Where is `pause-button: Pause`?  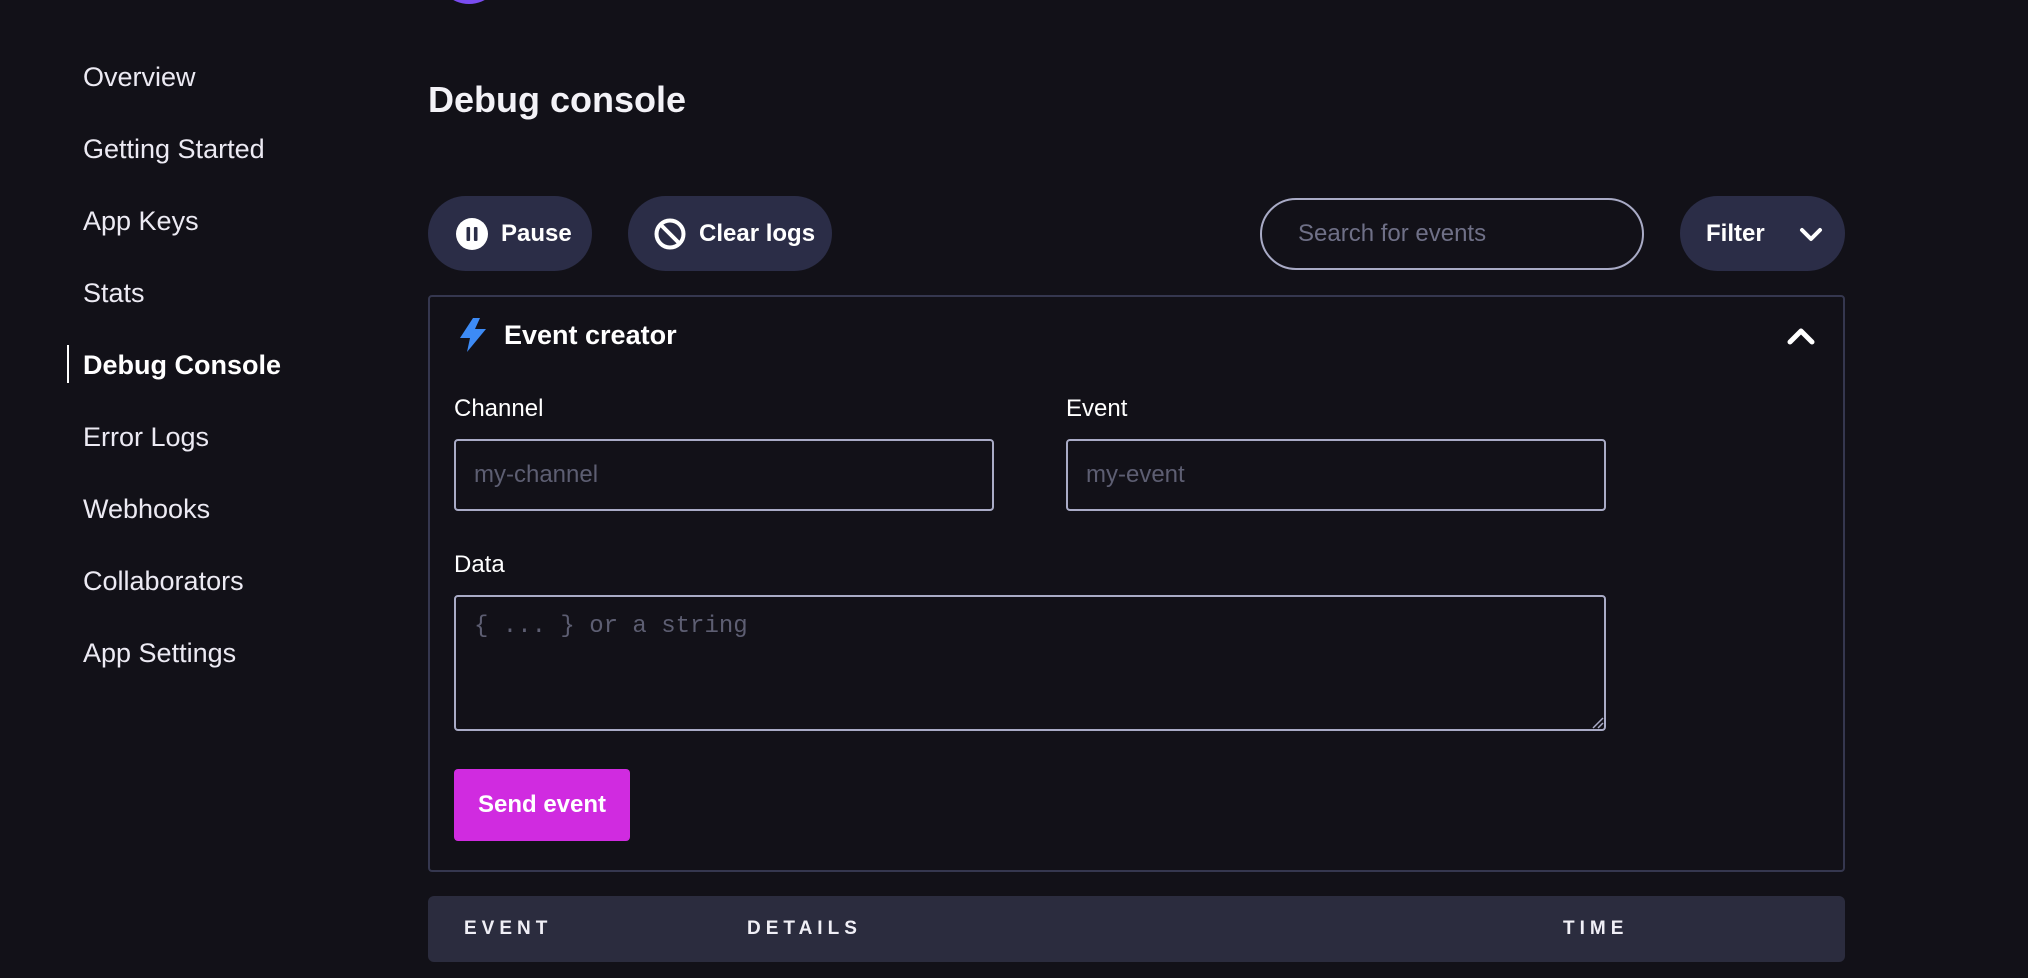
pause-button: Pause is located at coordinates (510, 233).